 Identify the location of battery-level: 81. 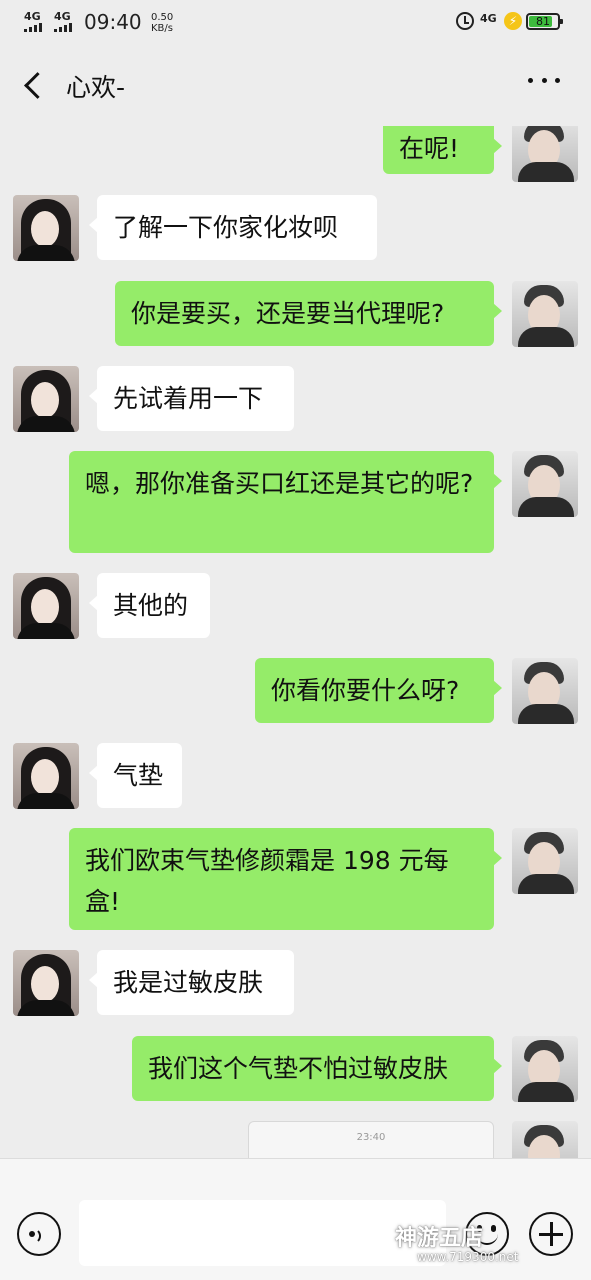
(543, 21).